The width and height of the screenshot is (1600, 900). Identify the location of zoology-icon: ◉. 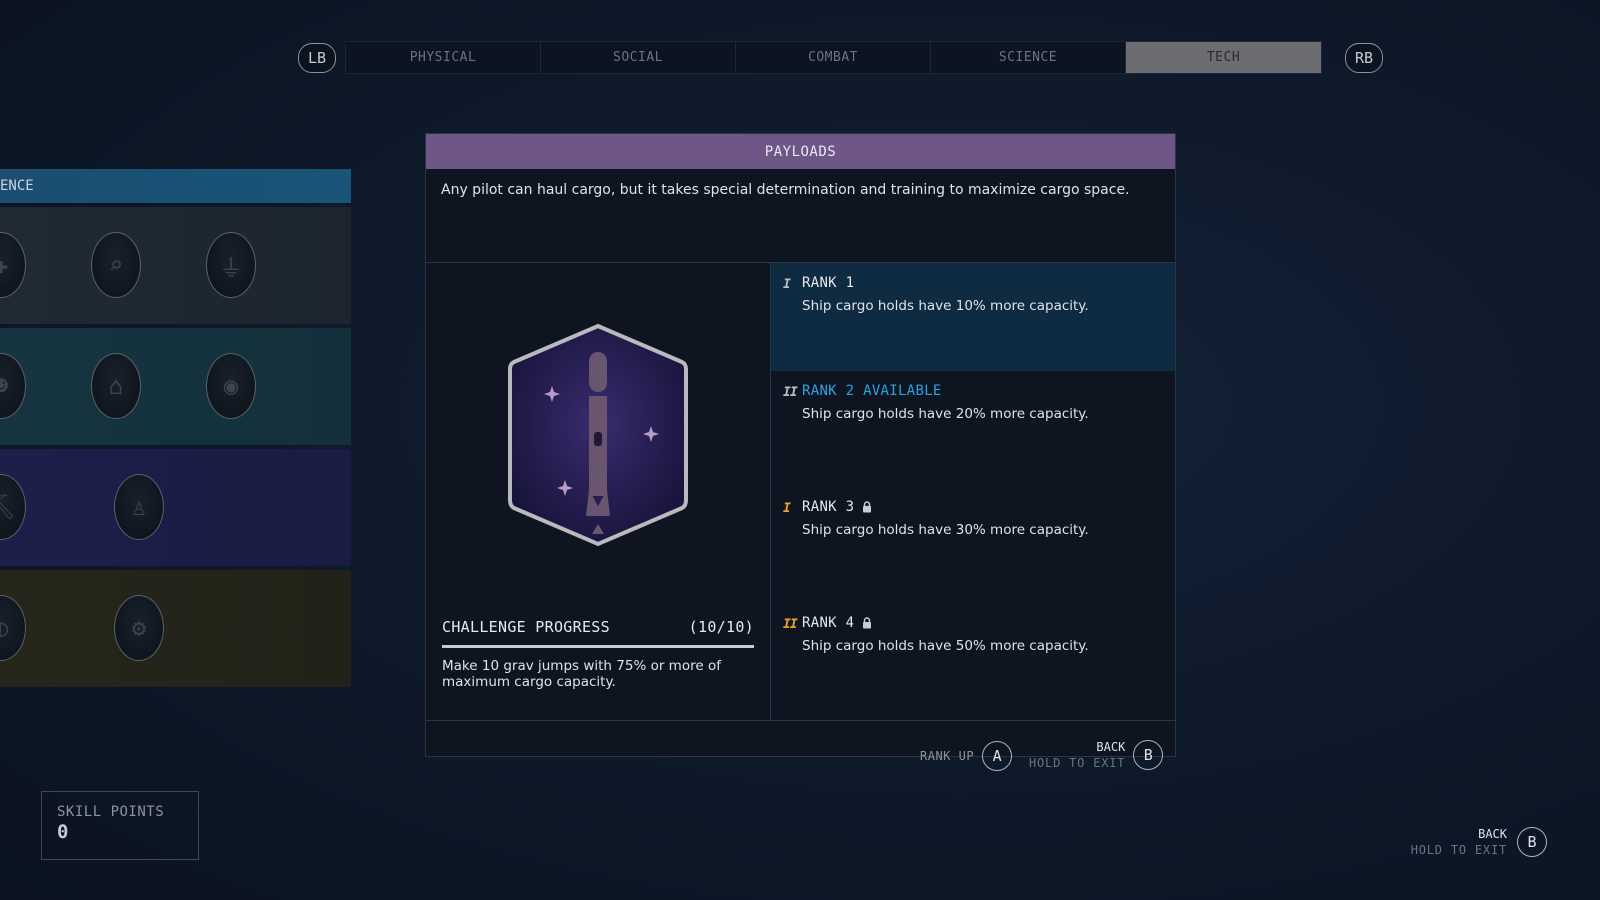
(231, 386).